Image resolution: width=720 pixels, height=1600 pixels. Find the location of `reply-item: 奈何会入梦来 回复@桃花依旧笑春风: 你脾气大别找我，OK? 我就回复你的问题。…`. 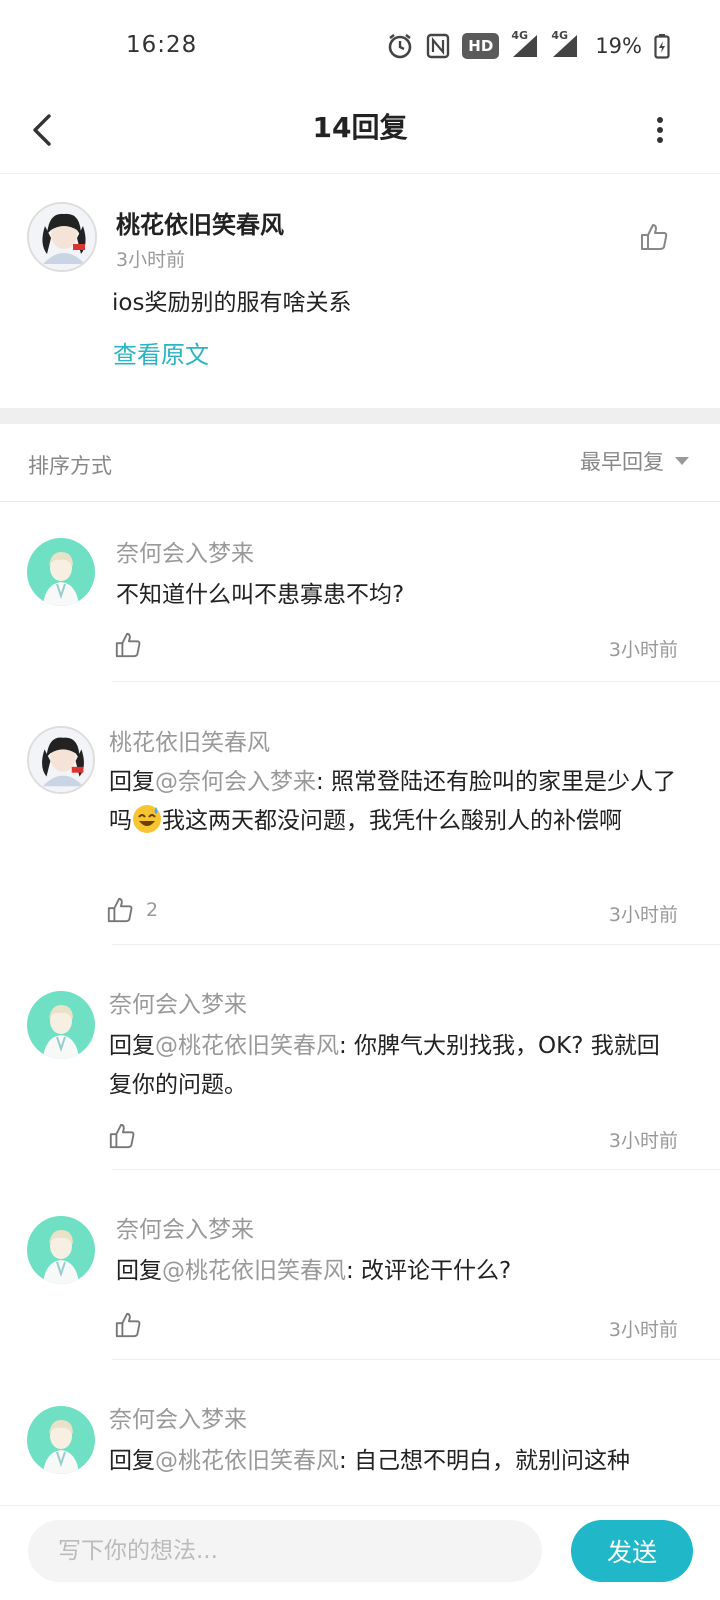

reply-item: 奈何会入梦来 回复@桃花依旧笑春风: 你脾气大别找我，OK? 我就回复你的问题。… is located at coordinates (360, 1057).